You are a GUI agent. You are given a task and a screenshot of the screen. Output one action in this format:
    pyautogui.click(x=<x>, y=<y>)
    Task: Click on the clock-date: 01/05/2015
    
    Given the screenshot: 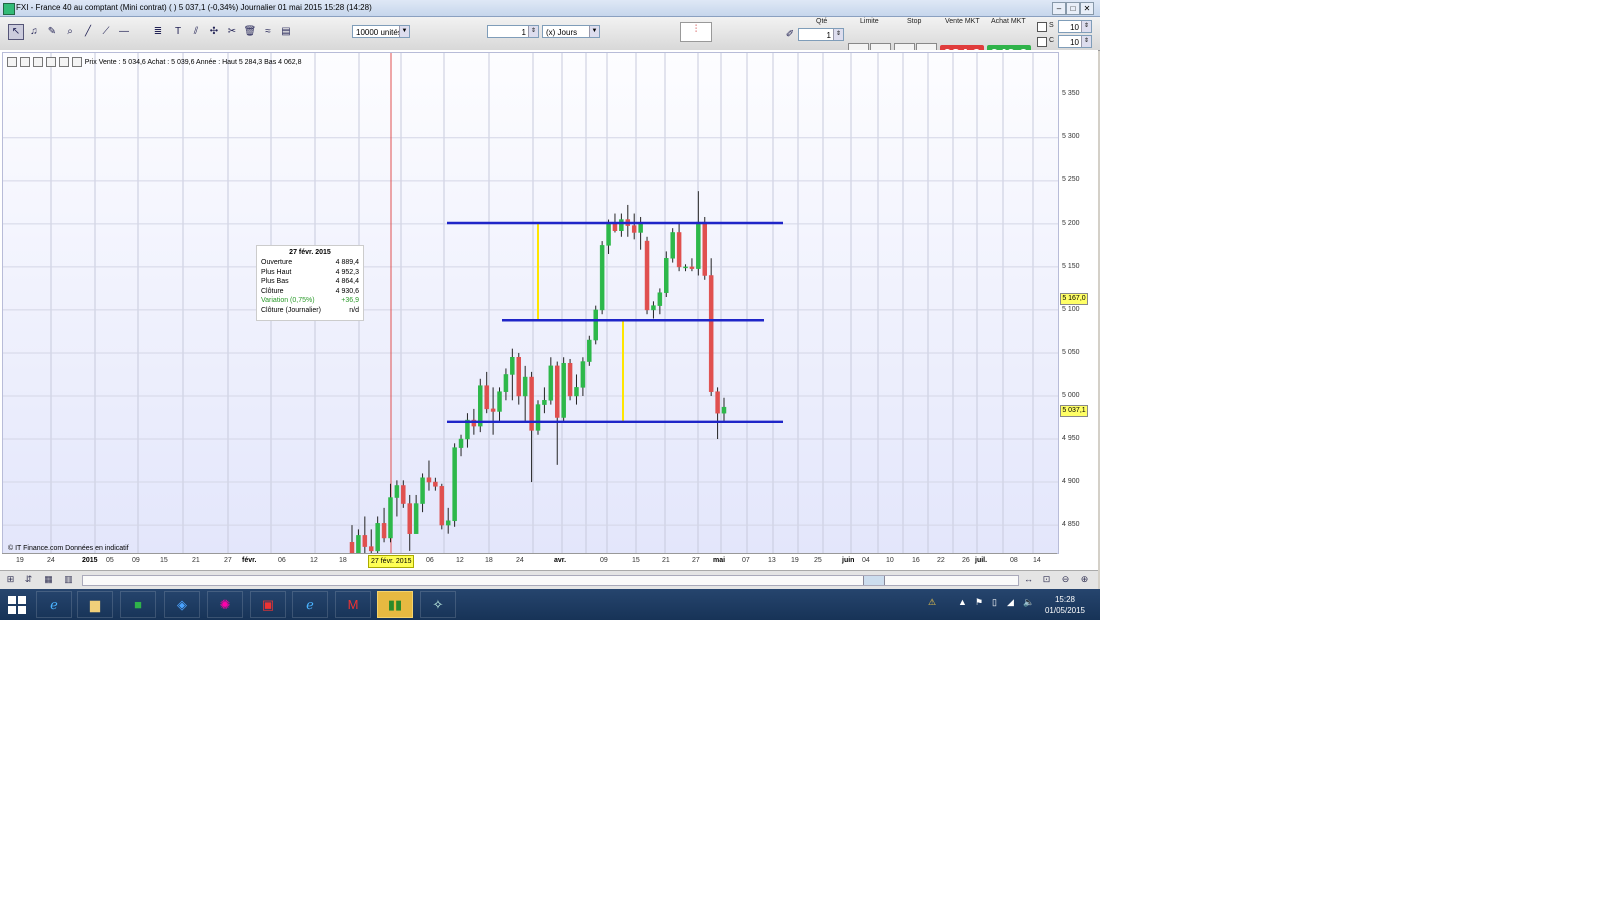 What is the action you would take?
    pyautogui.click(x=1065, y=610)
    